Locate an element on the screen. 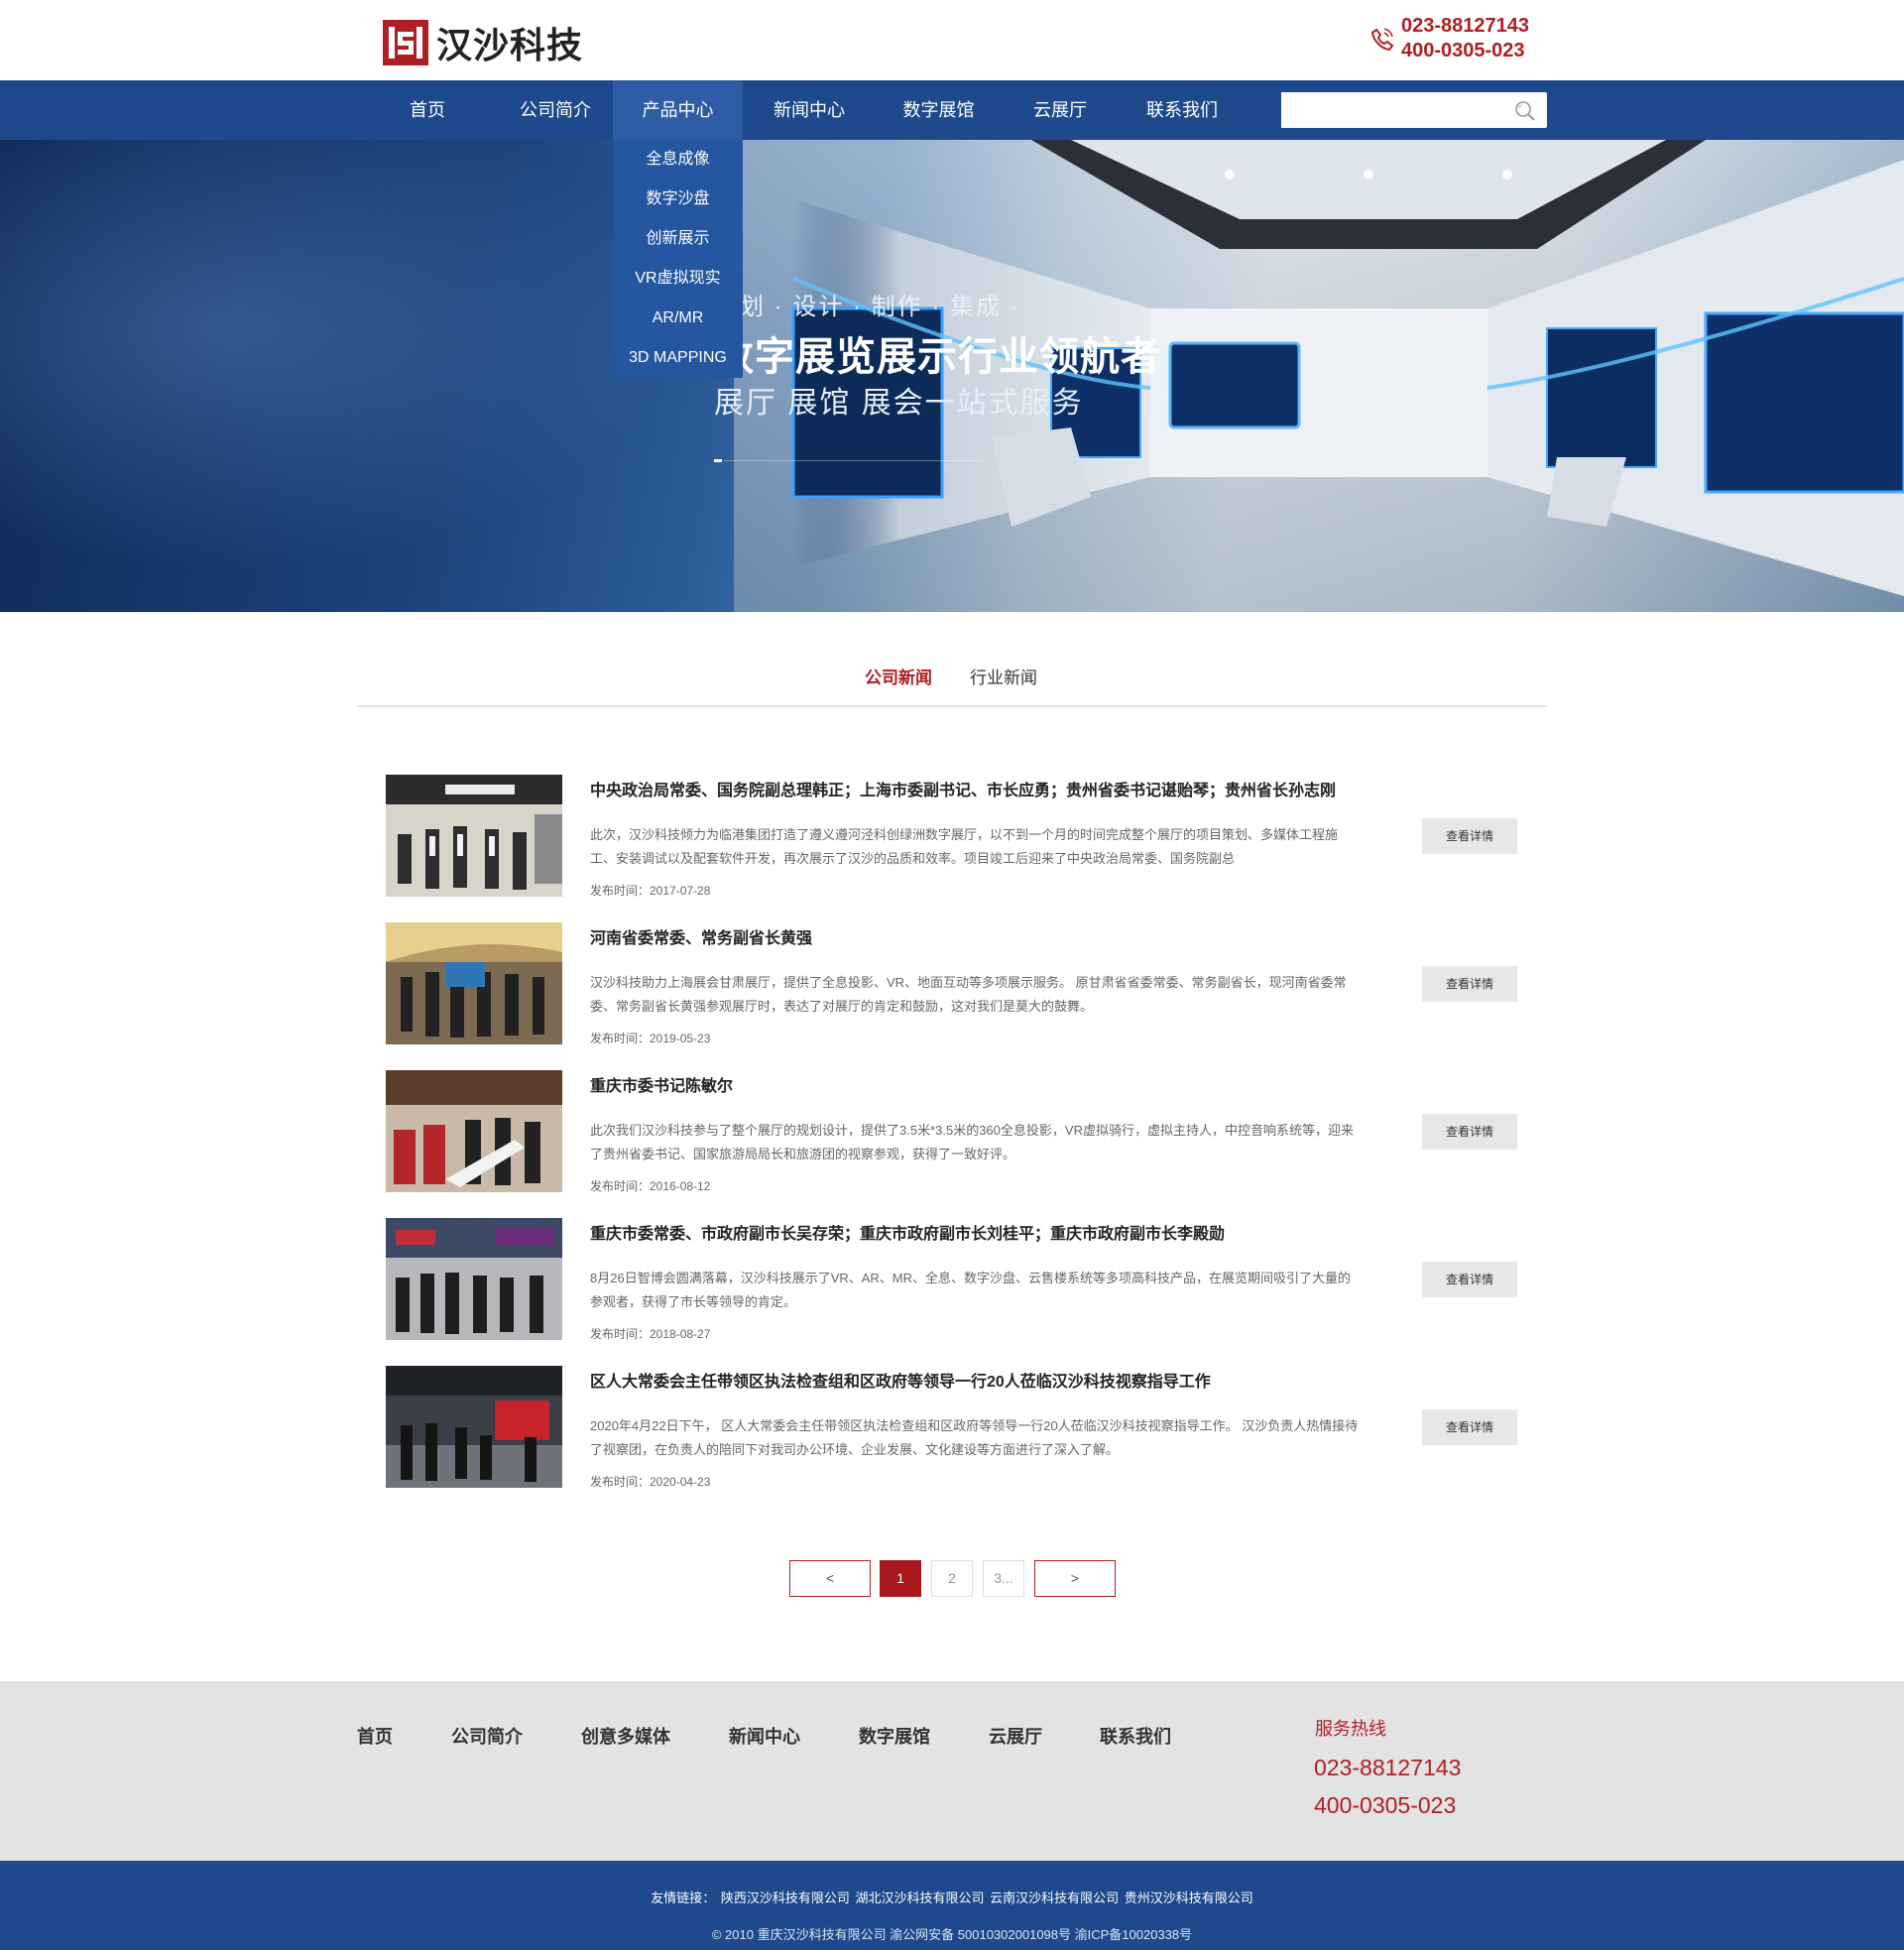 This screenshot has height=1950, width=1904. phone-block: 023-88127143 400-0305-023 is located at coordinates (1449, 39).